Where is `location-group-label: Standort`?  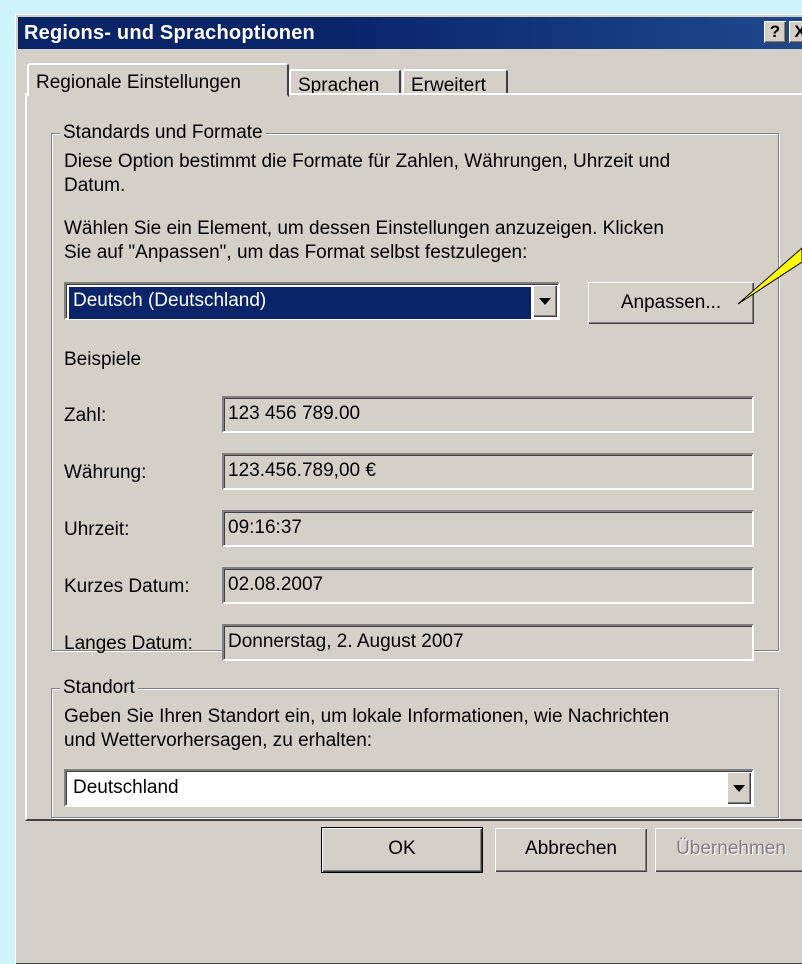 location-group-label: Standort is located at coordinates (99, 688).